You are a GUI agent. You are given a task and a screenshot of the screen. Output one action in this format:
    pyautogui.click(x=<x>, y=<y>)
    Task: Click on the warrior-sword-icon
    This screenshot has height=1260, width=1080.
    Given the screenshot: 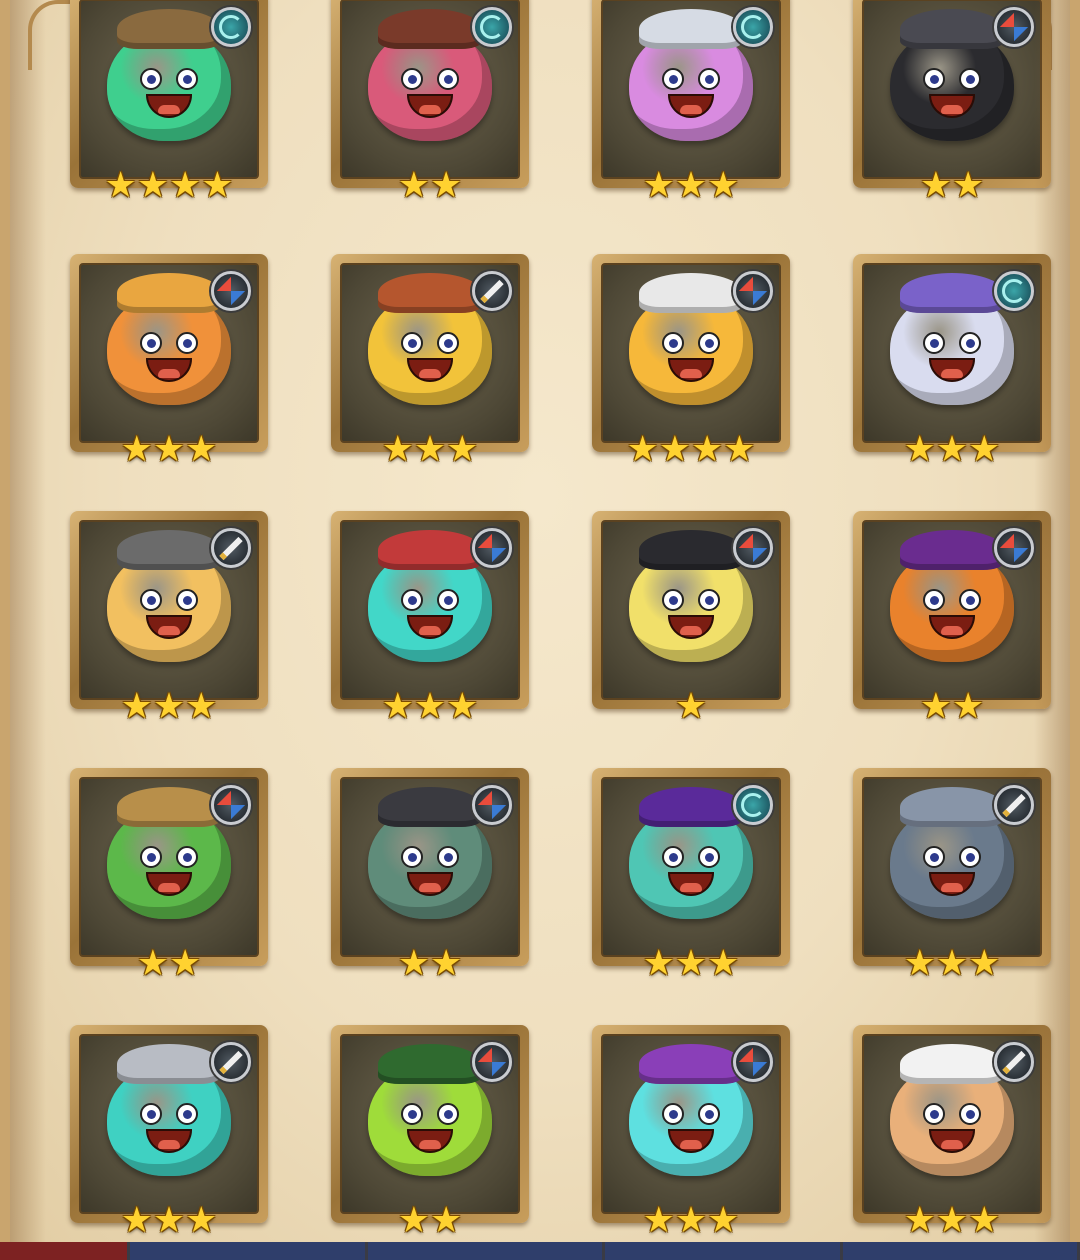 What is the action you would take?
    pyautogui.click(x=231, y=548)
    